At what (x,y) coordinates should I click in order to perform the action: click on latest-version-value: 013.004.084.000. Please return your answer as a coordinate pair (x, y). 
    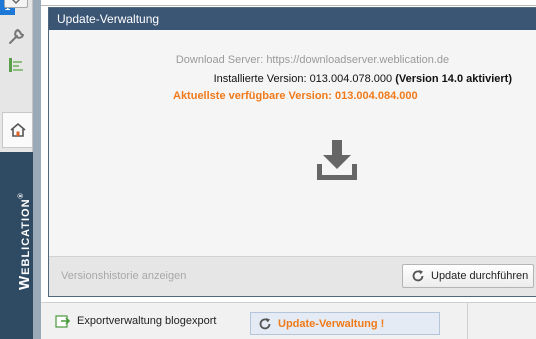
    Looking at the image, I should click on (376, 96).